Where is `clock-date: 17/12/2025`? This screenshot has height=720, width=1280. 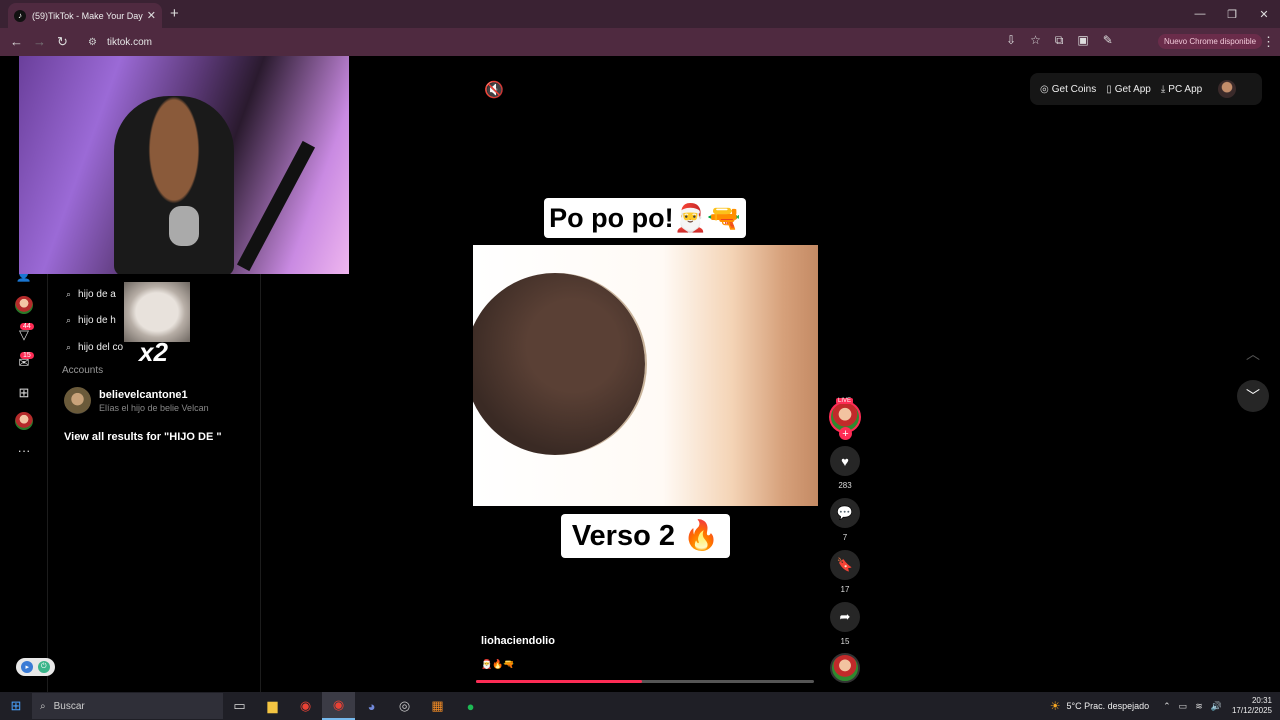 clock-date: 17/12/2025 is located at coordinates (1251, 710).